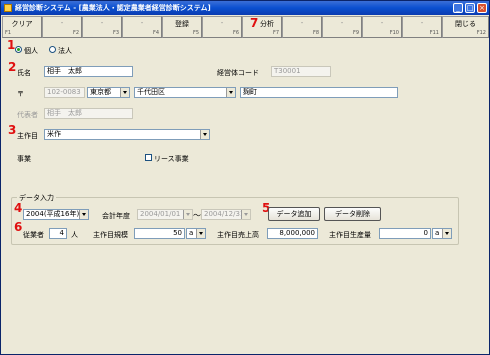 The height and width of the screenshot is (355, 490). I want to click on fkey-register-button: 登録 F5, so click(182, 27).